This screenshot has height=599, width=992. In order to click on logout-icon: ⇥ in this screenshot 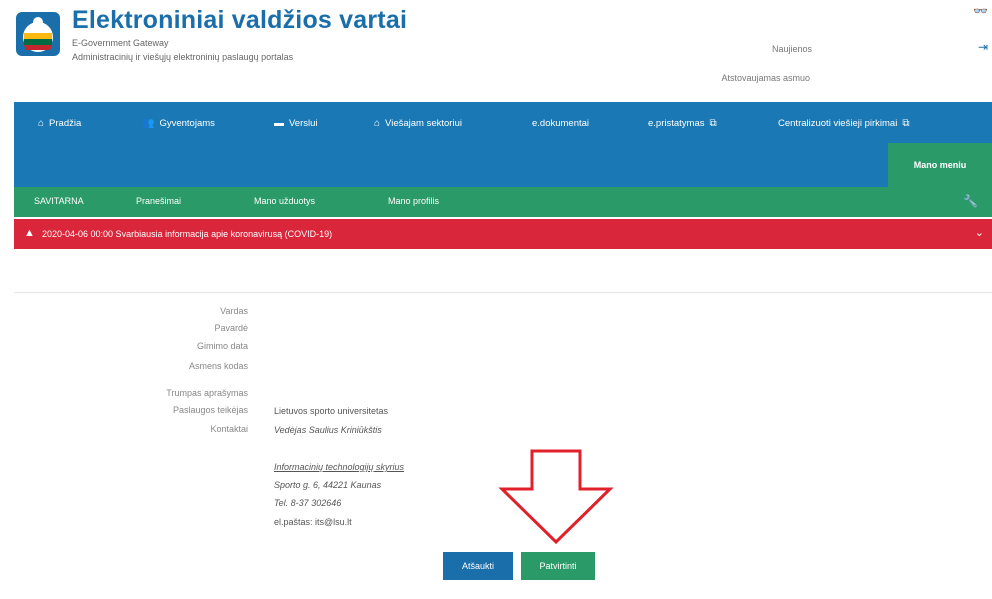, I will do `click(983, 47)`.